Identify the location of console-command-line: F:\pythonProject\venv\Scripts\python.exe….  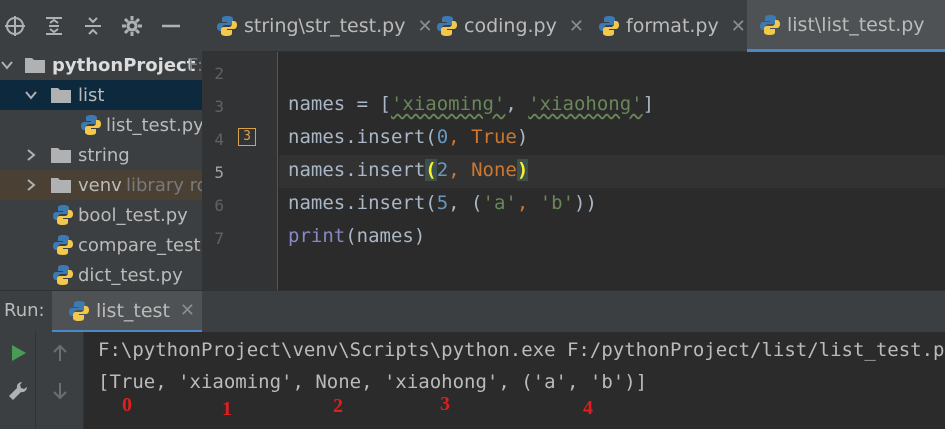
(521, 350).